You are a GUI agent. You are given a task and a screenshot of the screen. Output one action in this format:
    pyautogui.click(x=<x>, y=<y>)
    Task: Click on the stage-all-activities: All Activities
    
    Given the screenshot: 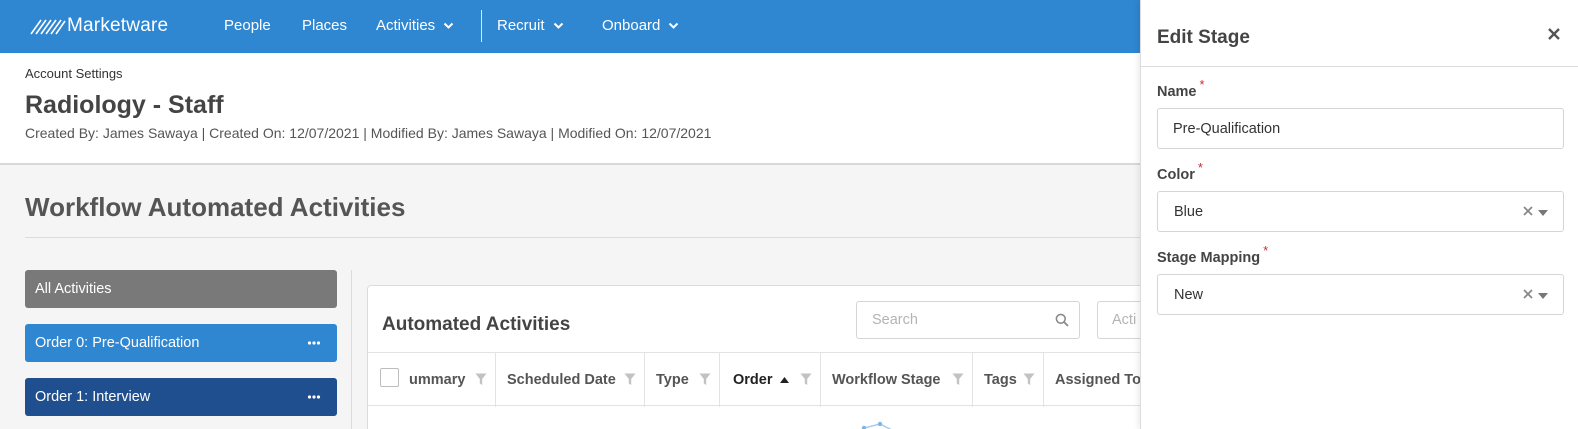 What is the action you would take?
    pyautogui.click(x=181, y=289)
    